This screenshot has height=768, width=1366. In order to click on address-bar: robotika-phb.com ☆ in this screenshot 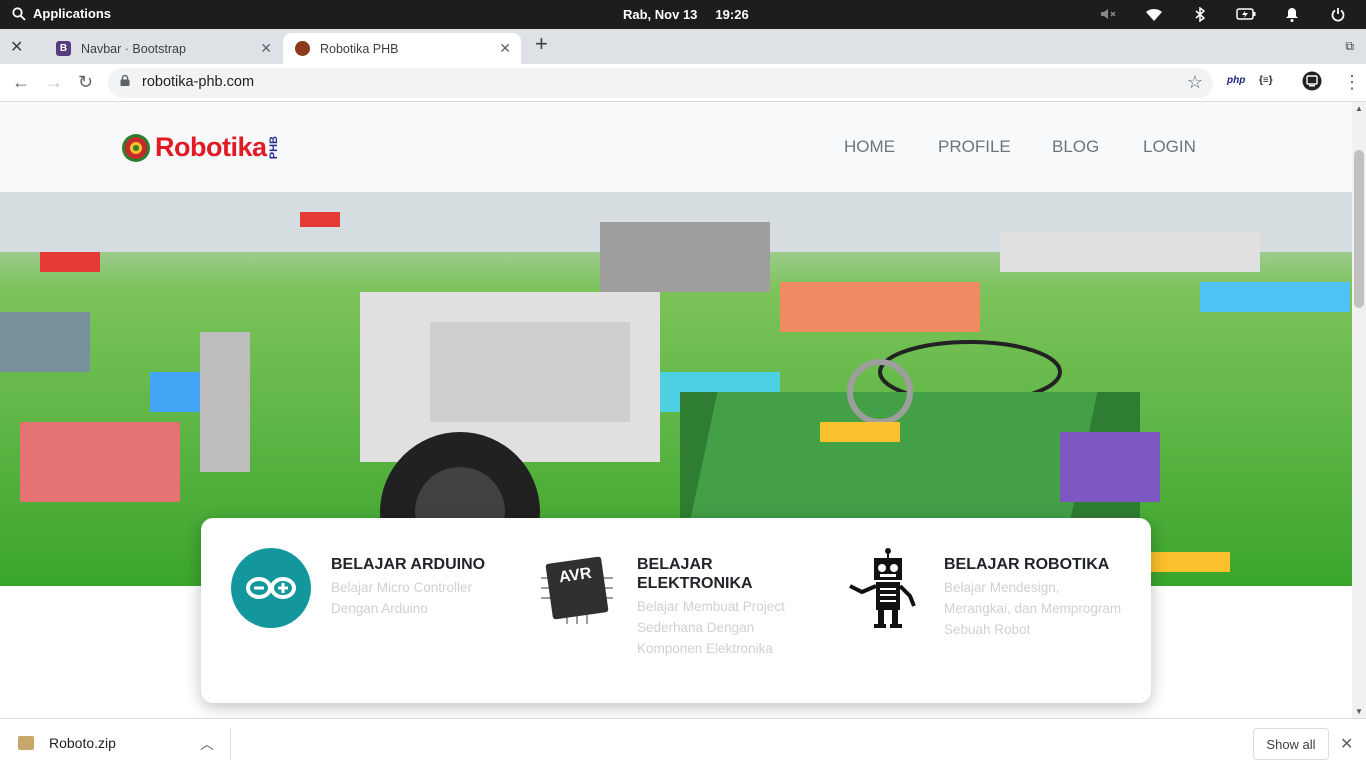, I will do `click(660, 83)`.